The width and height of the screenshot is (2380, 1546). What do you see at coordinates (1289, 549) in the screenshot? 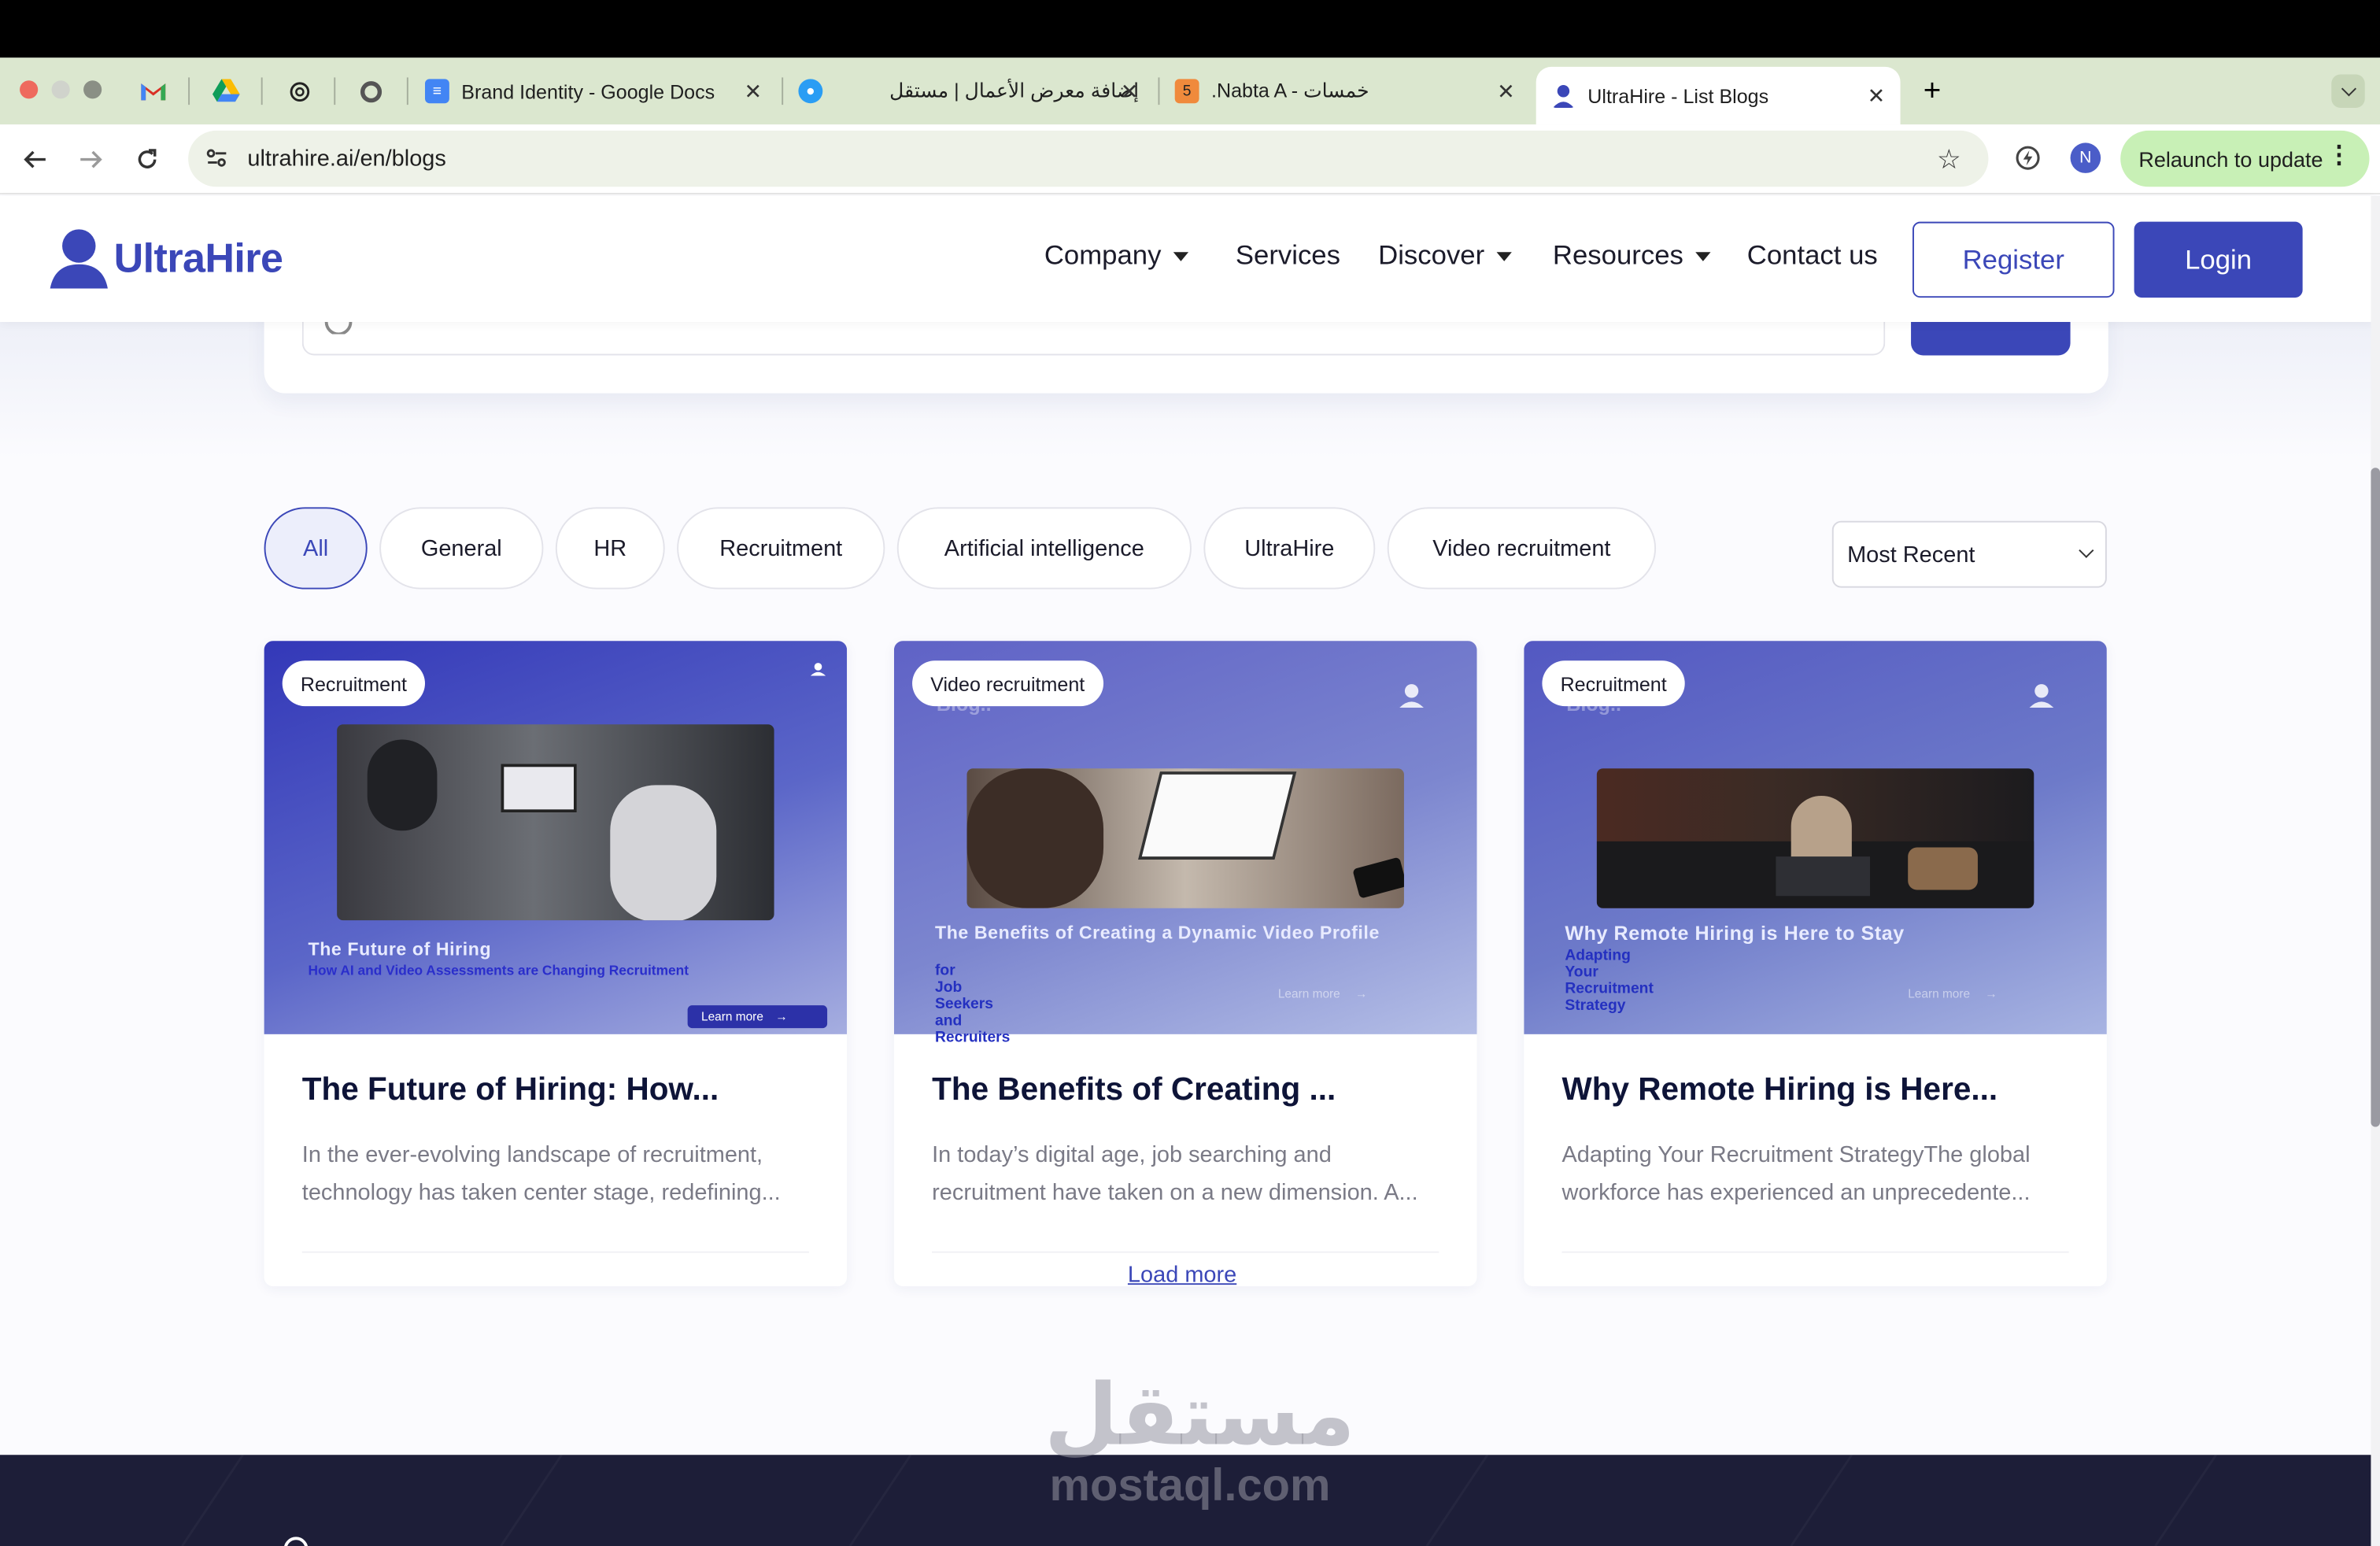
I see `filter-ultrahire: UltraHire` at bounding box center [1289, 549].